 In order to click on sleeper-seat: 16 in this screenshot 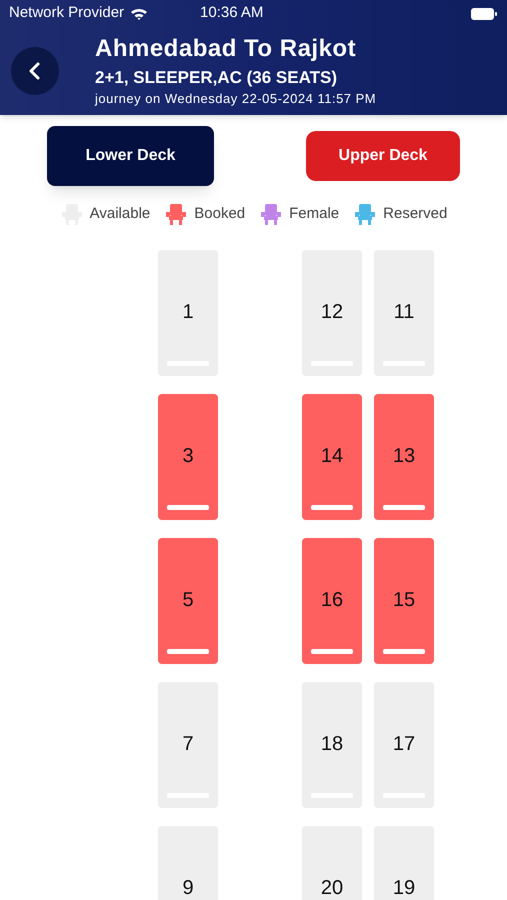, I will do `click(332, 601)`.